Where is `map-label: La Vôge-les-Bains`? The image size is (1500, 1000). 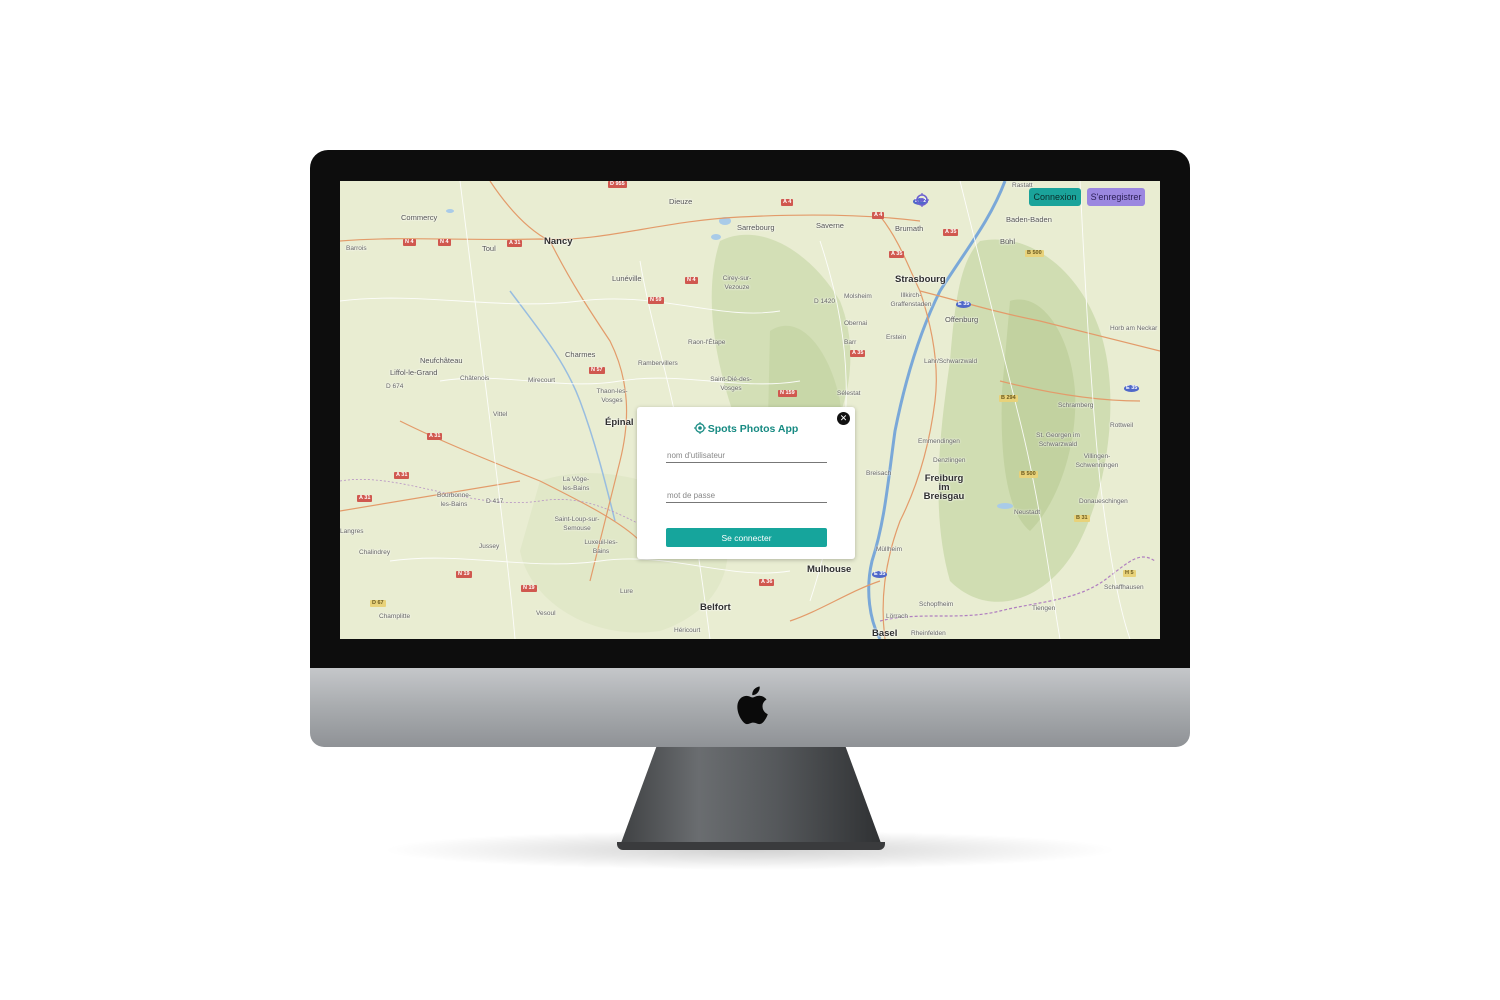 map-label: La Vôge-les-Bains is located at coordinates (576, 484).